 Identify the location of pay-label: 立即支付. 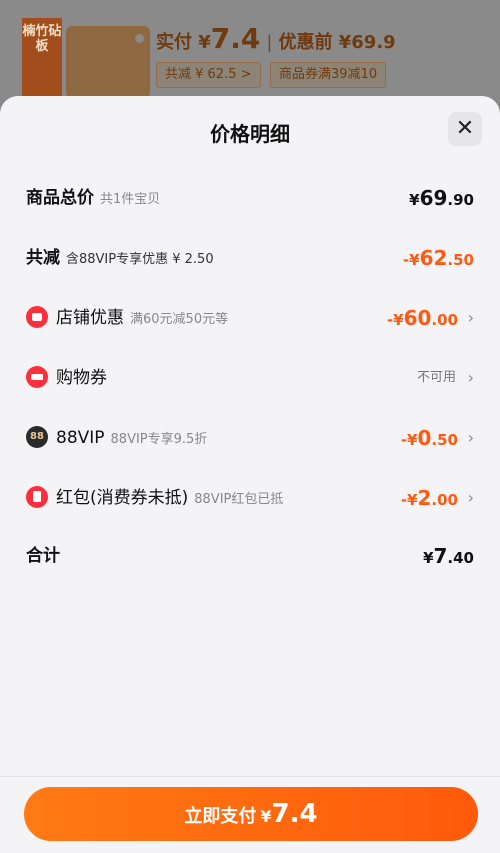
(220, 816).